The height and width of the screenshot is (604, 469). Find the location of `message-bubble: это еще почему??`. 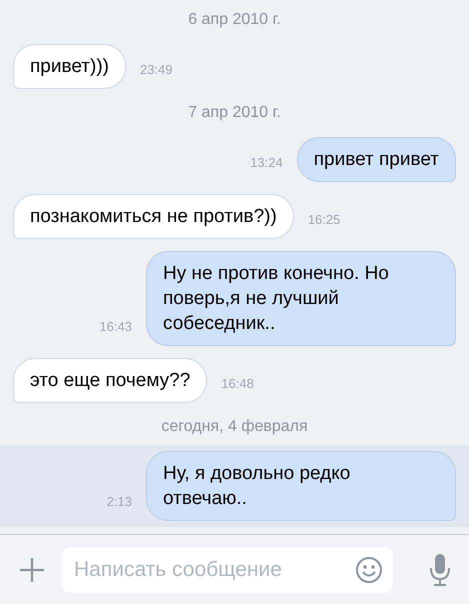

message-bubble: это еще почему?? is located at coordinates (110, 380).